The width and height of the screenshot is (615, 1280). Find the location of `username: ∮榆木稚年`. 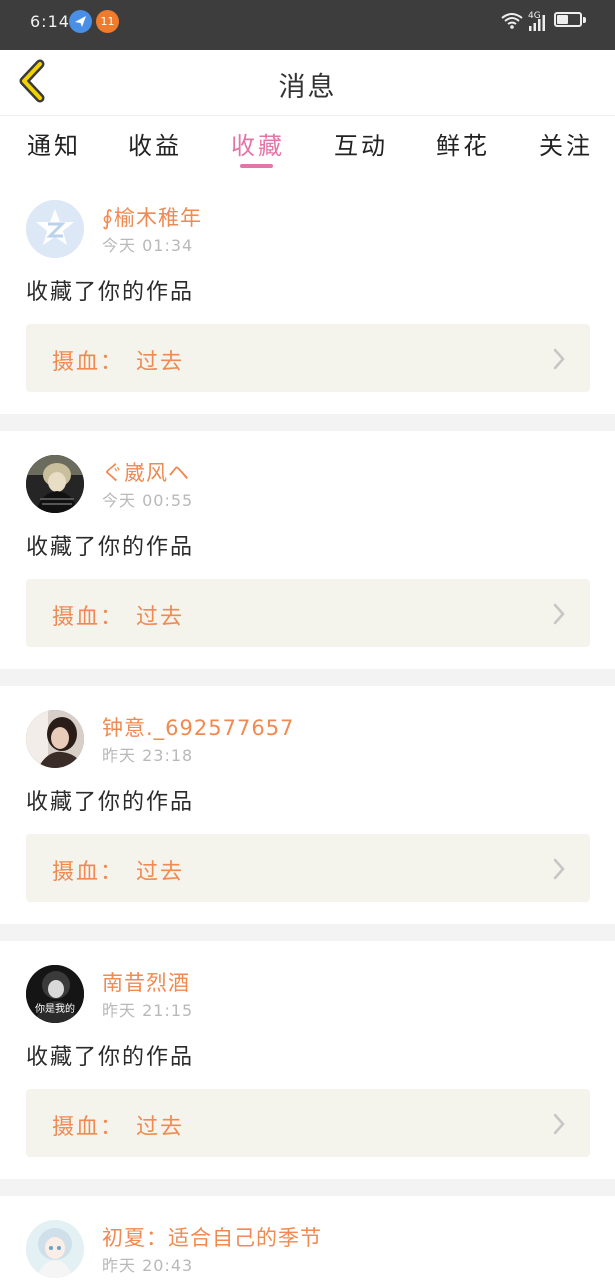

username: ∮榆木稚年 is located at coordinates (152, 217).